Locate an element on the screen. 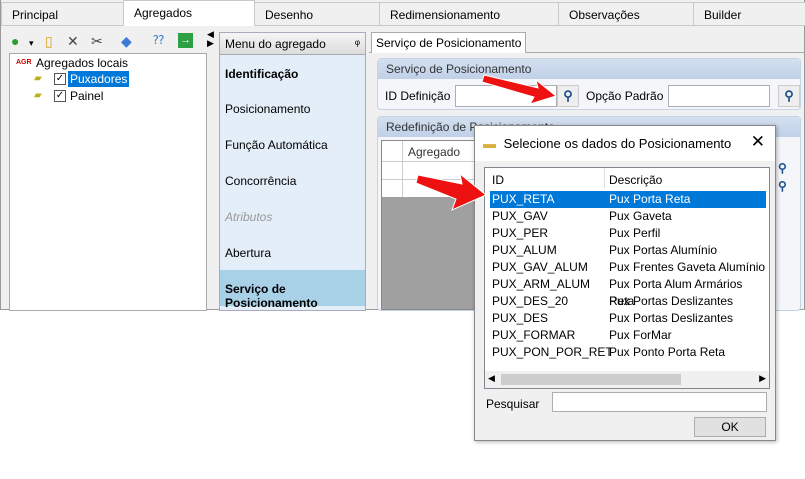 Image resolution: width=805 pixels, height=479 pixels. annotation-arrows is located at coordinates (486, 142).